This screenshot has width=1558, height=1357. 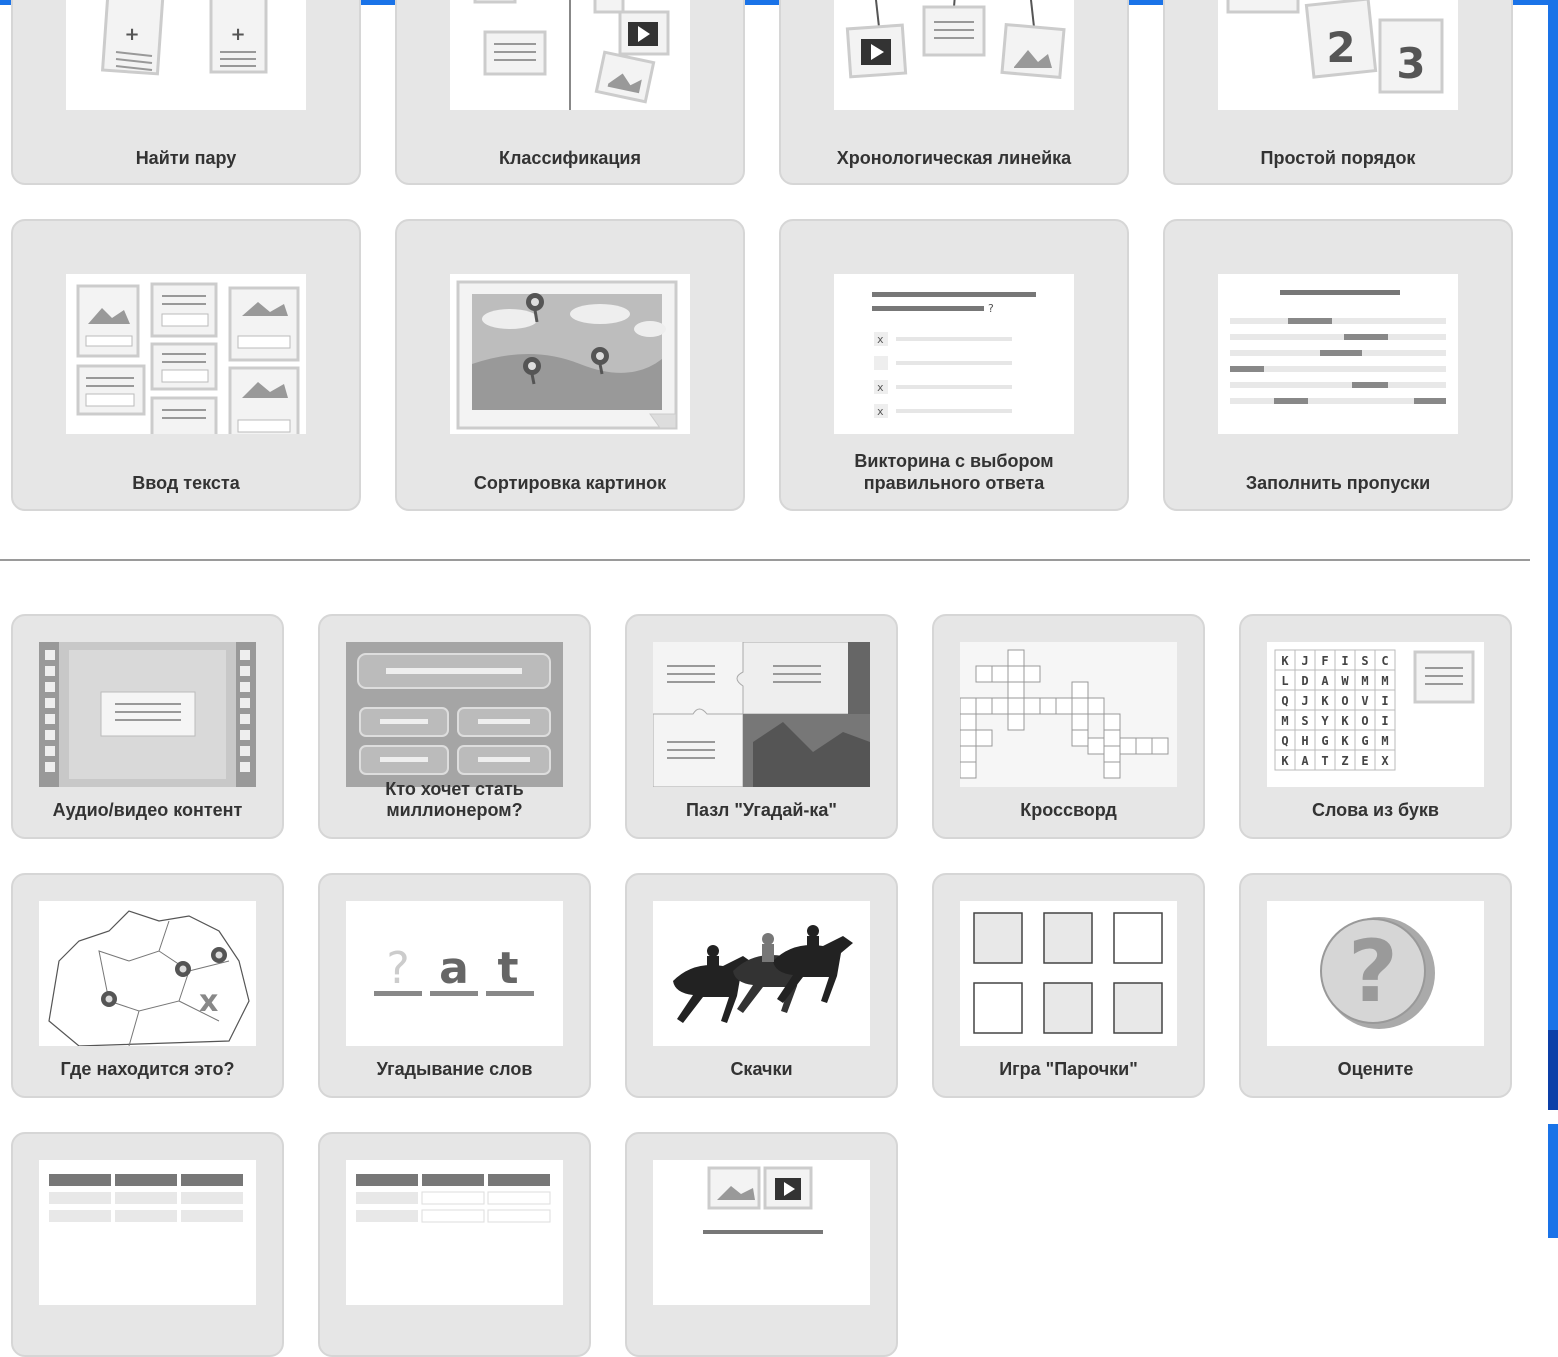 What do you see at coordinates (570, 354) in the screenshot?
I see `picture-sorting-thumbnail` at bounding box center [570, 354].